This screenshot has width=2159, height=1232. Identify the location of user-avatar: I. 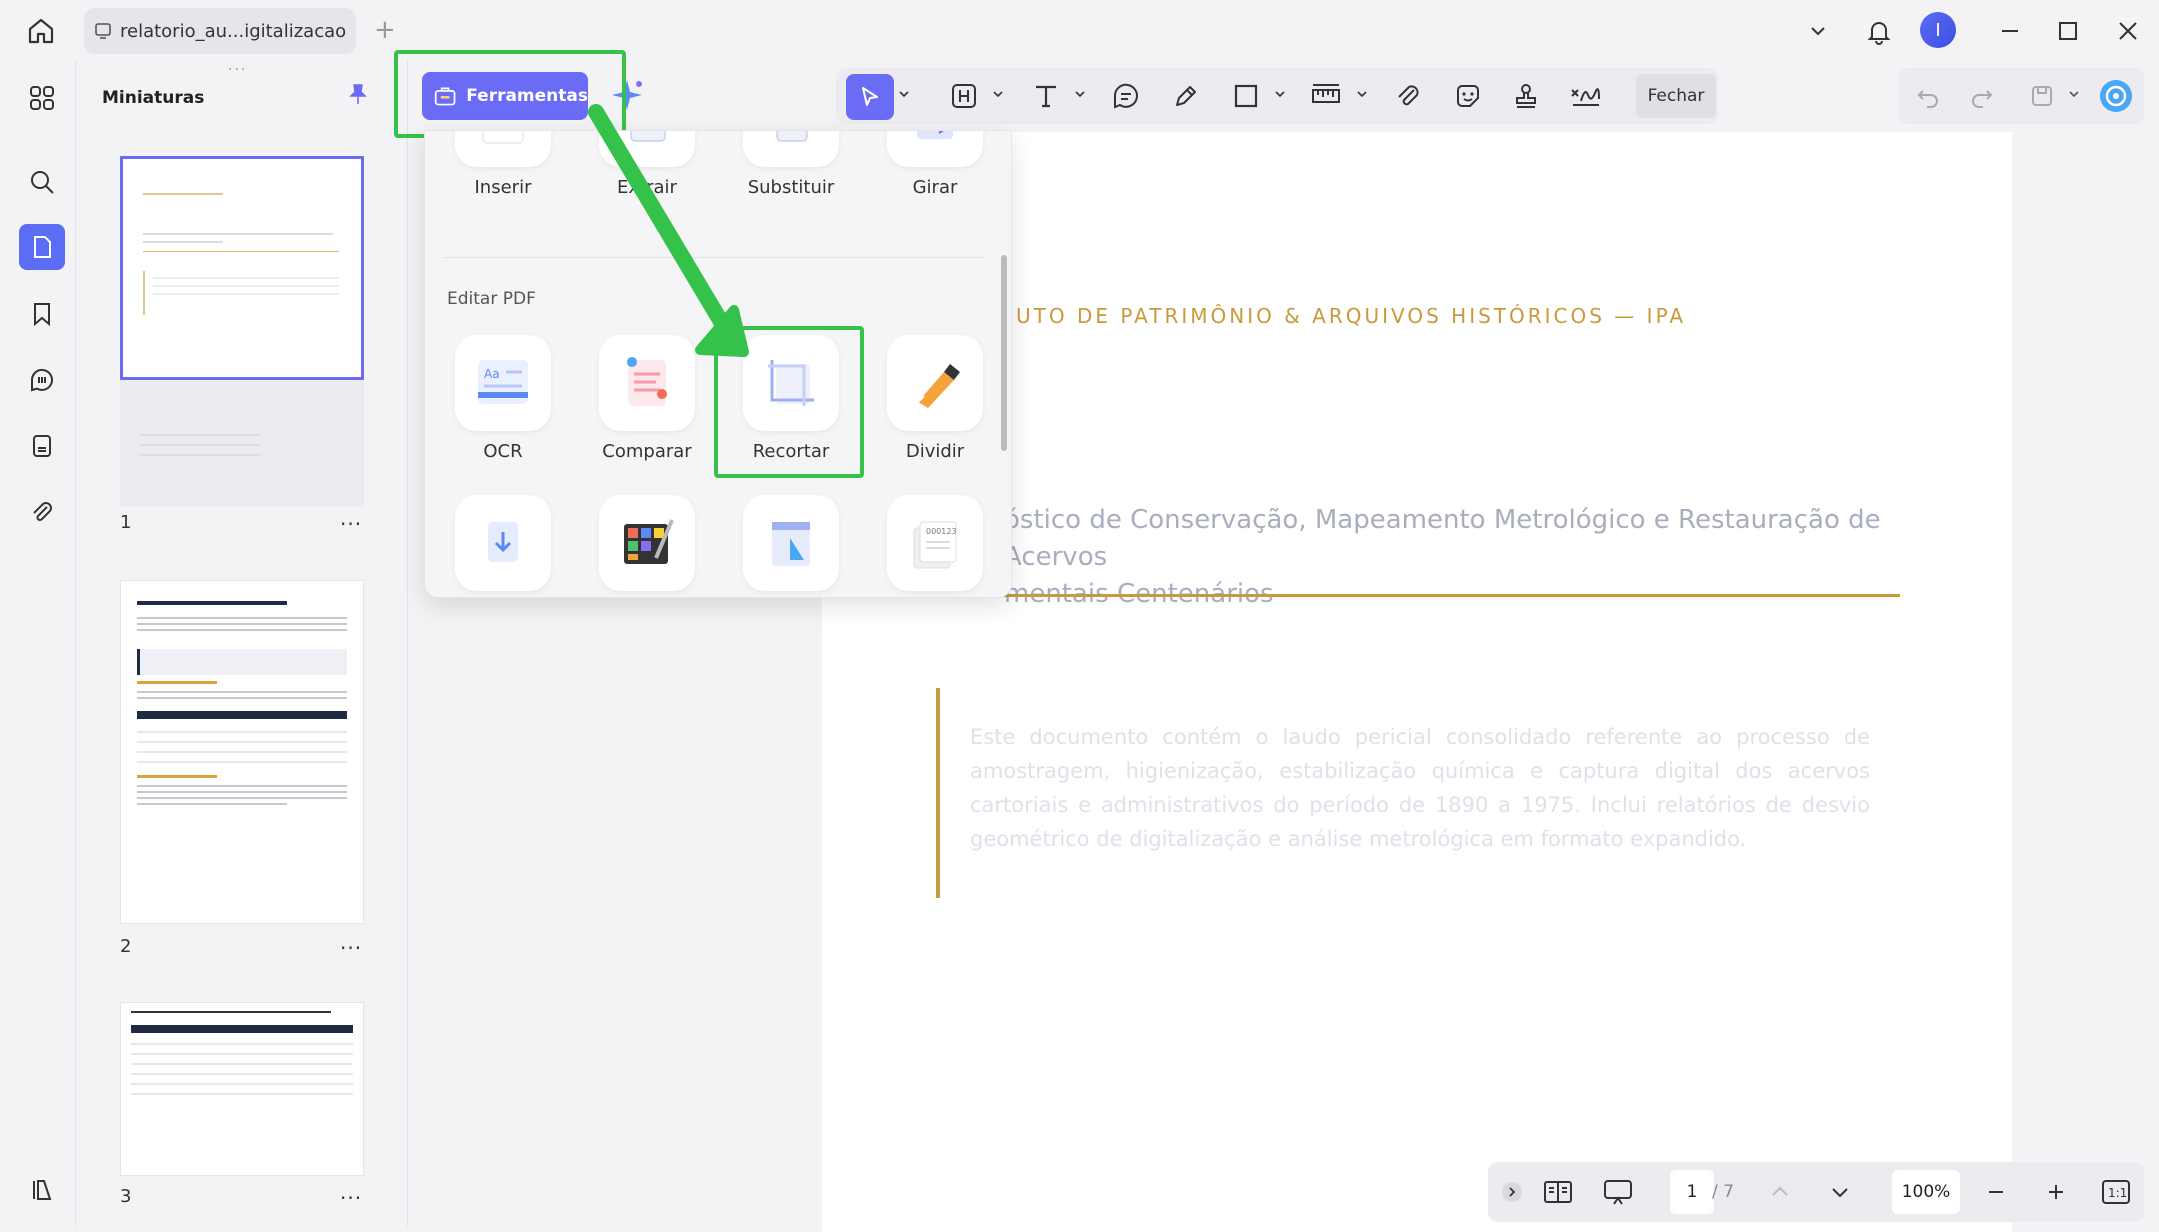
(1938, 30).